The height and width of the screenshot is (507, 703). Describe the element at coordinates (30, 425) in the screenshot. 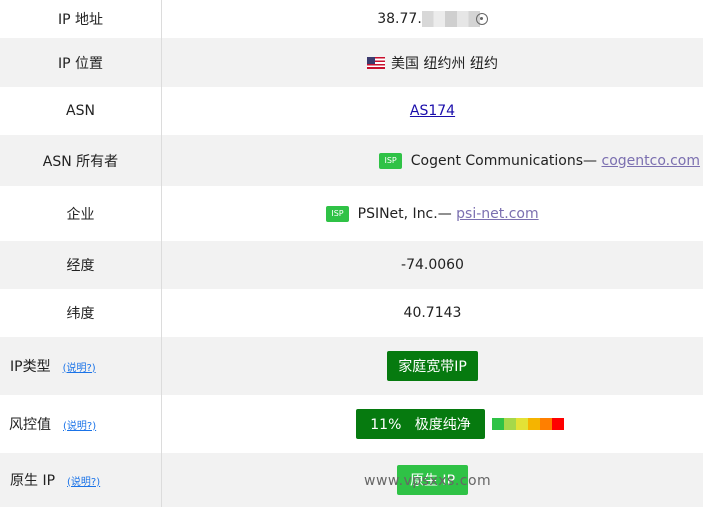

I see `risk-label: 风控值` at that location.